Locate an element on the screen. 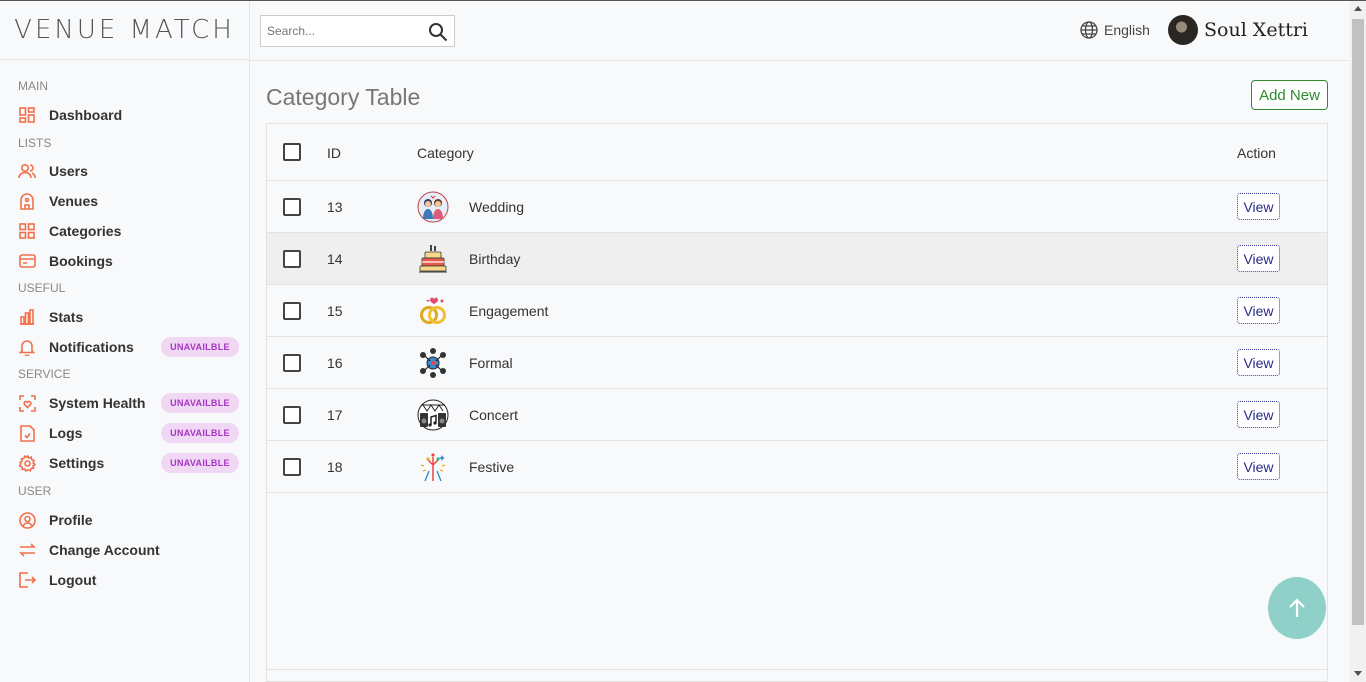  table-row: 18 Festive View is located at coordinates (797, 467).